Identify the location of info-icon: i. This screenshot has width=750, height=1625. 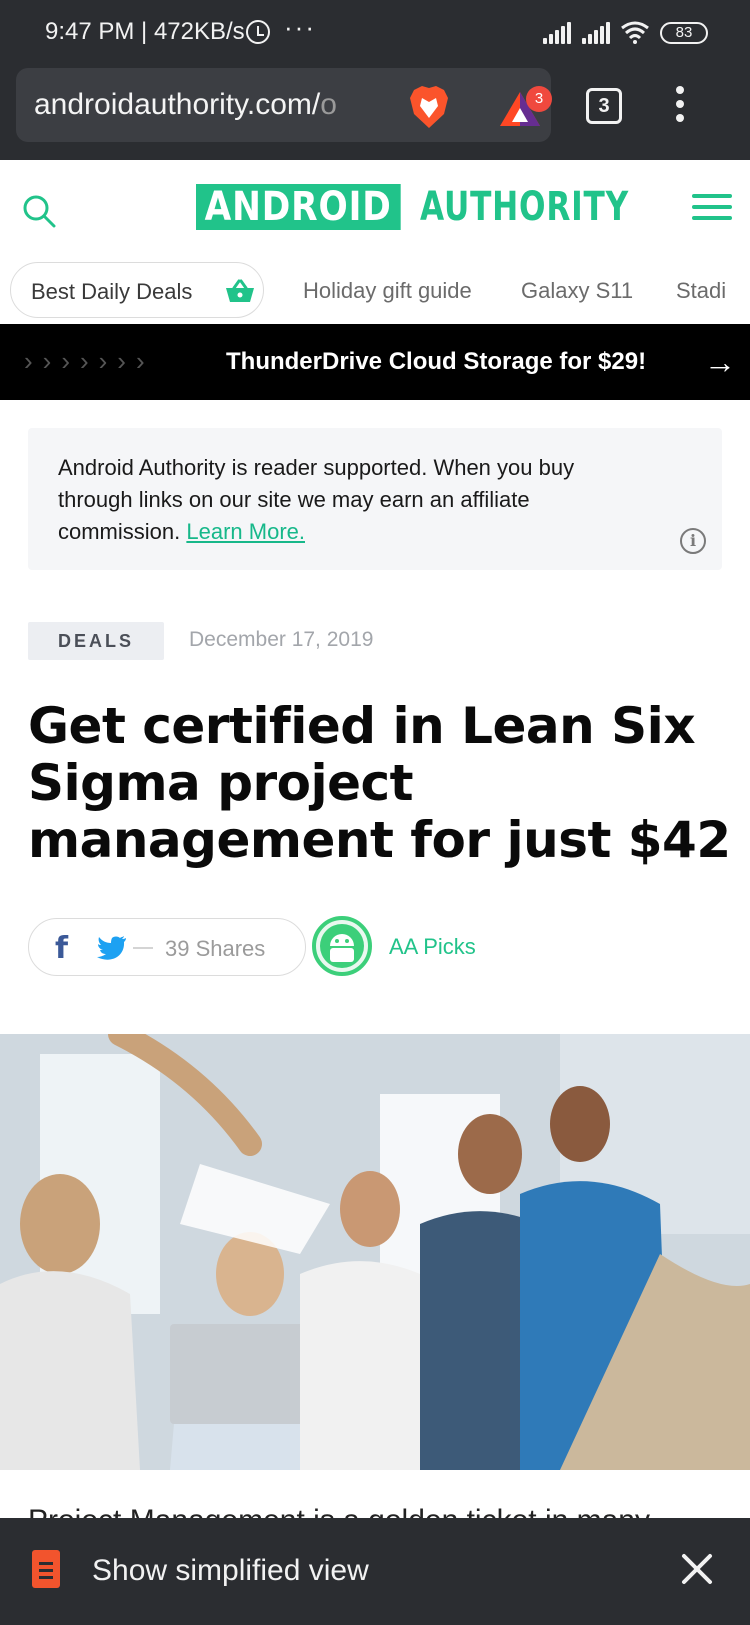
(693, 541).